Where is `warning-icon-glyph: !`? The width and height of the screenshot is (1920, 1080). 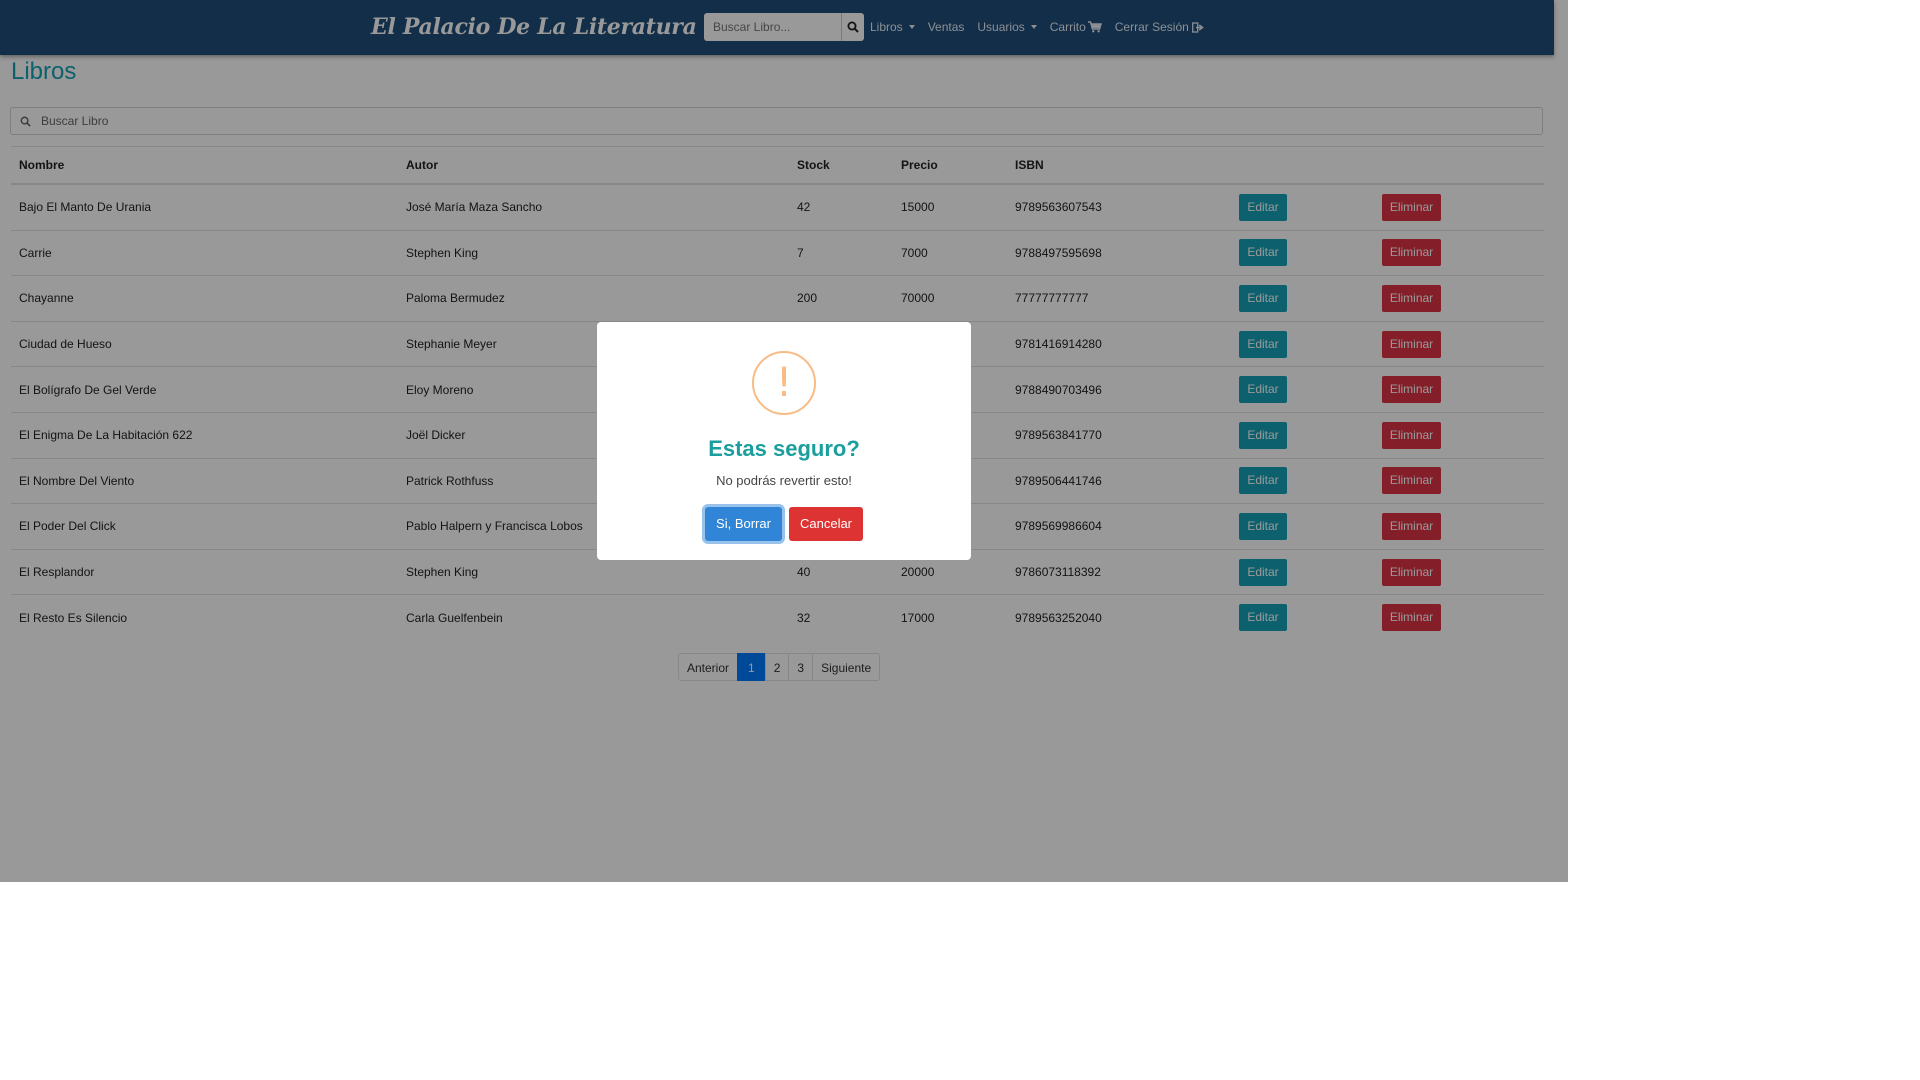 warning-icon-glyph: ! is located at coordinates (784, 383).